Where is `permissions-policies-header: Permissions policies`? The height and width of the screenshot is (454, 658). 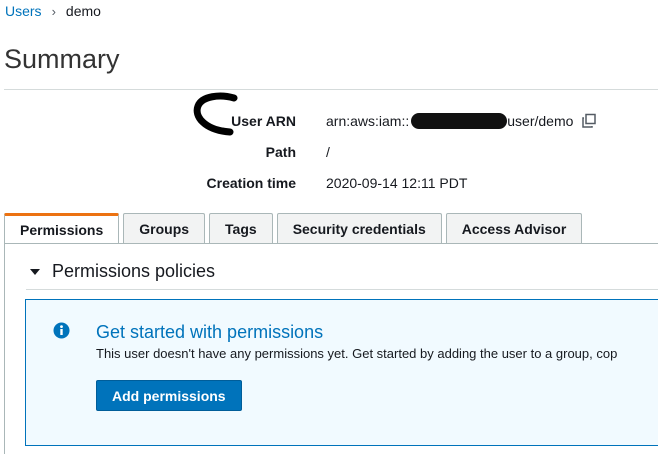
permissions-policies-header: Permissions policies is located at coordinates (122, 271).